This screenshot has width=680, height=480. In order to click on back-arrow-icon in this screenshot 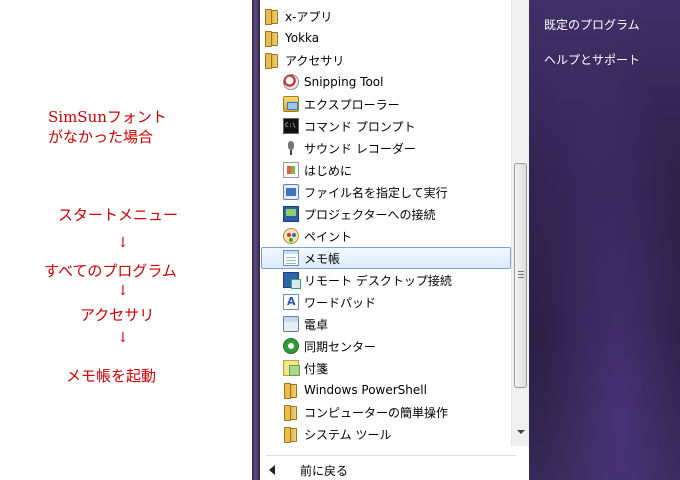, I will do `click(272, 470)`.